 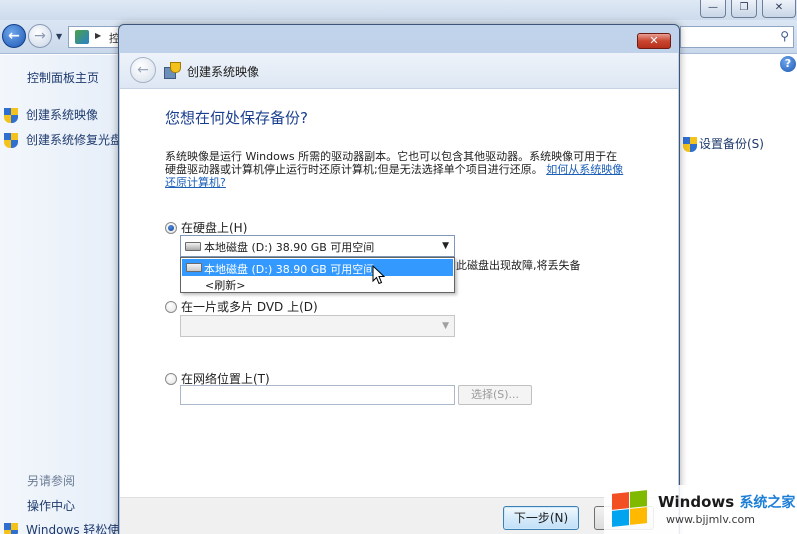 I want to click on dialog-header: ← 创建系统映像, so click(x=399, y=71).